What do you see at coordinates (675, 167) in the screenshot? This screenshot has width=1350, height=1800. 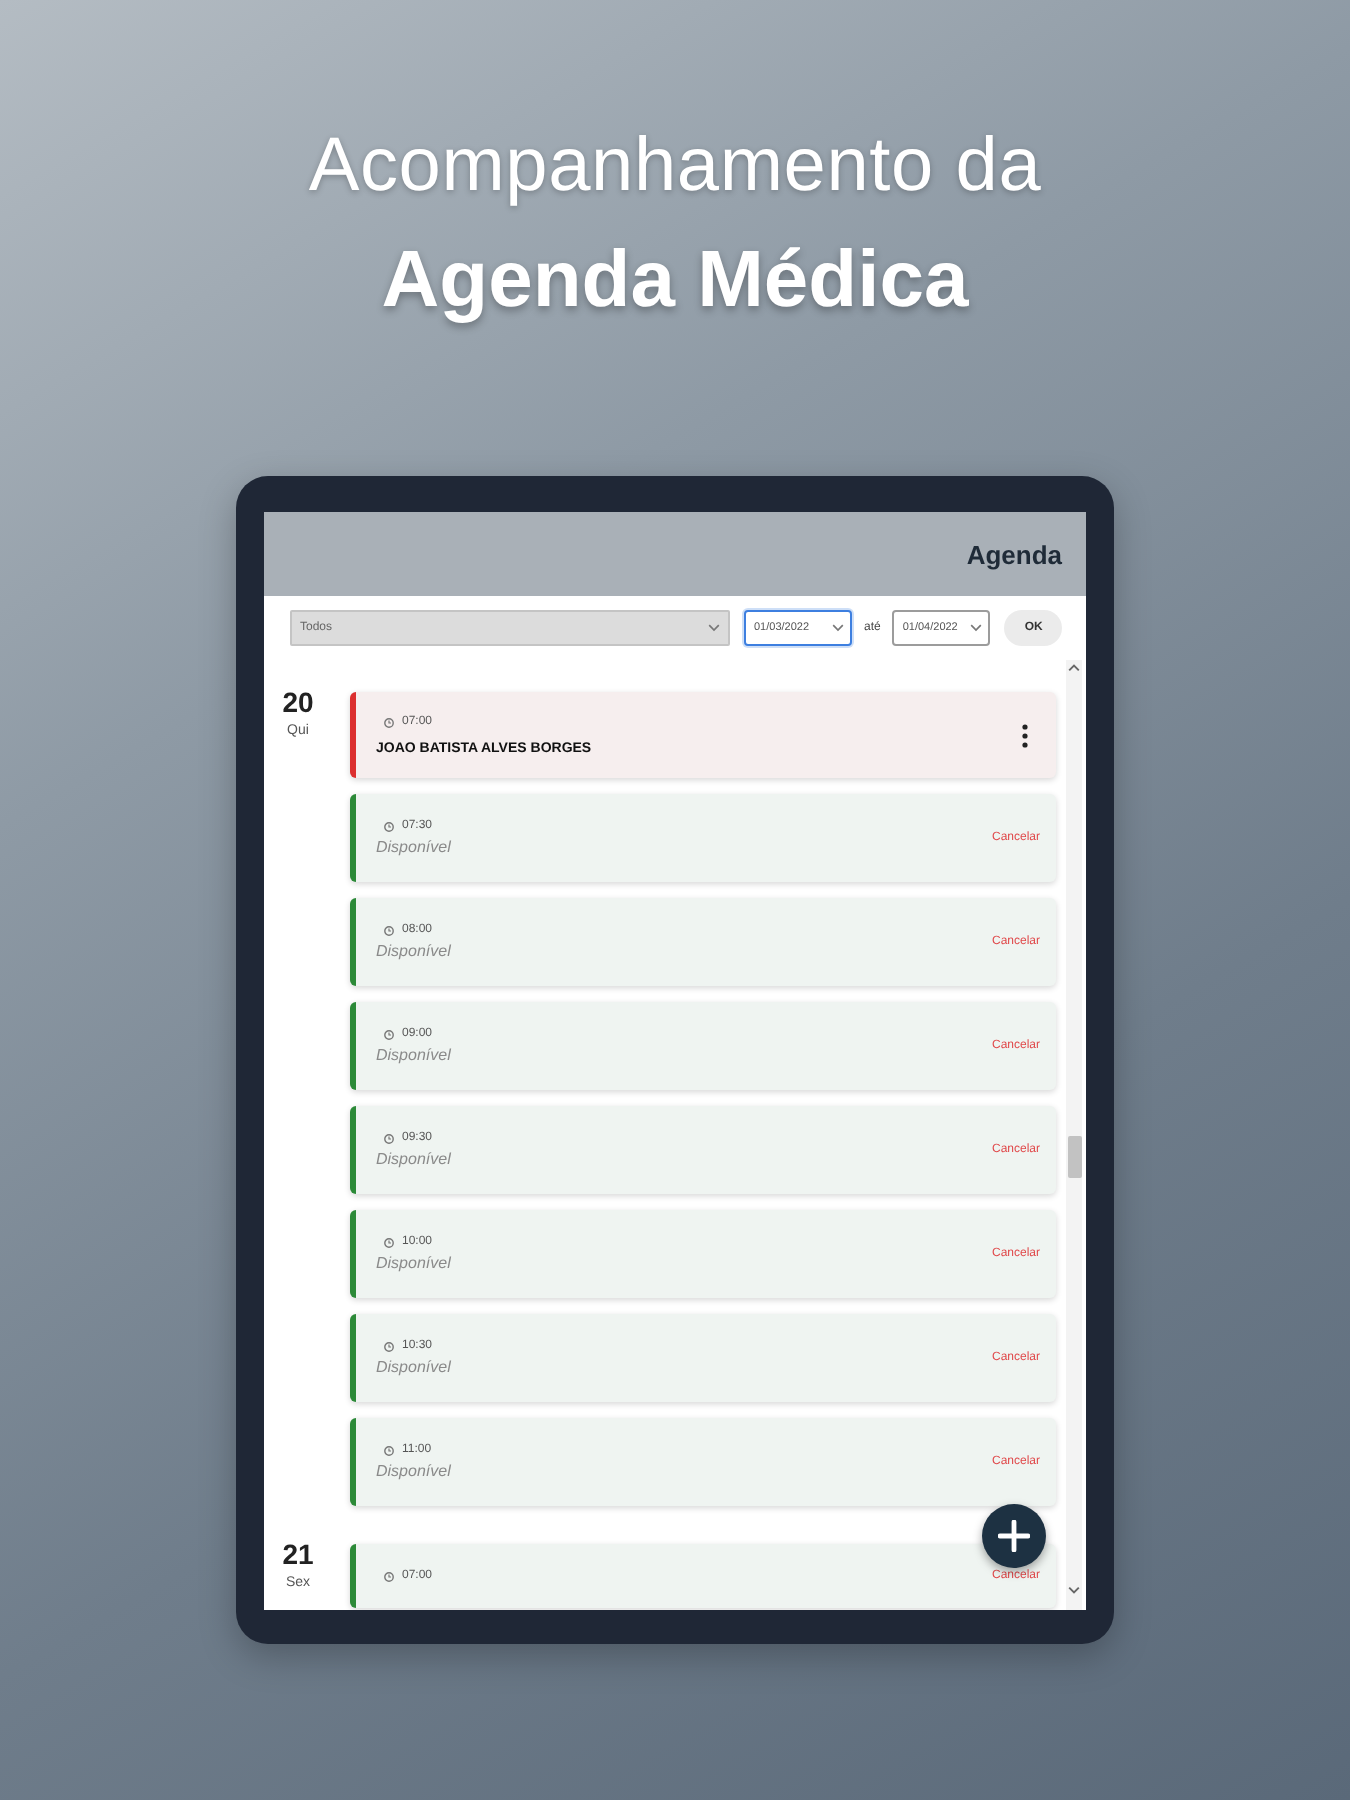 I see `headline-text: Acompanhamento da` at bounding box center [675, 167].